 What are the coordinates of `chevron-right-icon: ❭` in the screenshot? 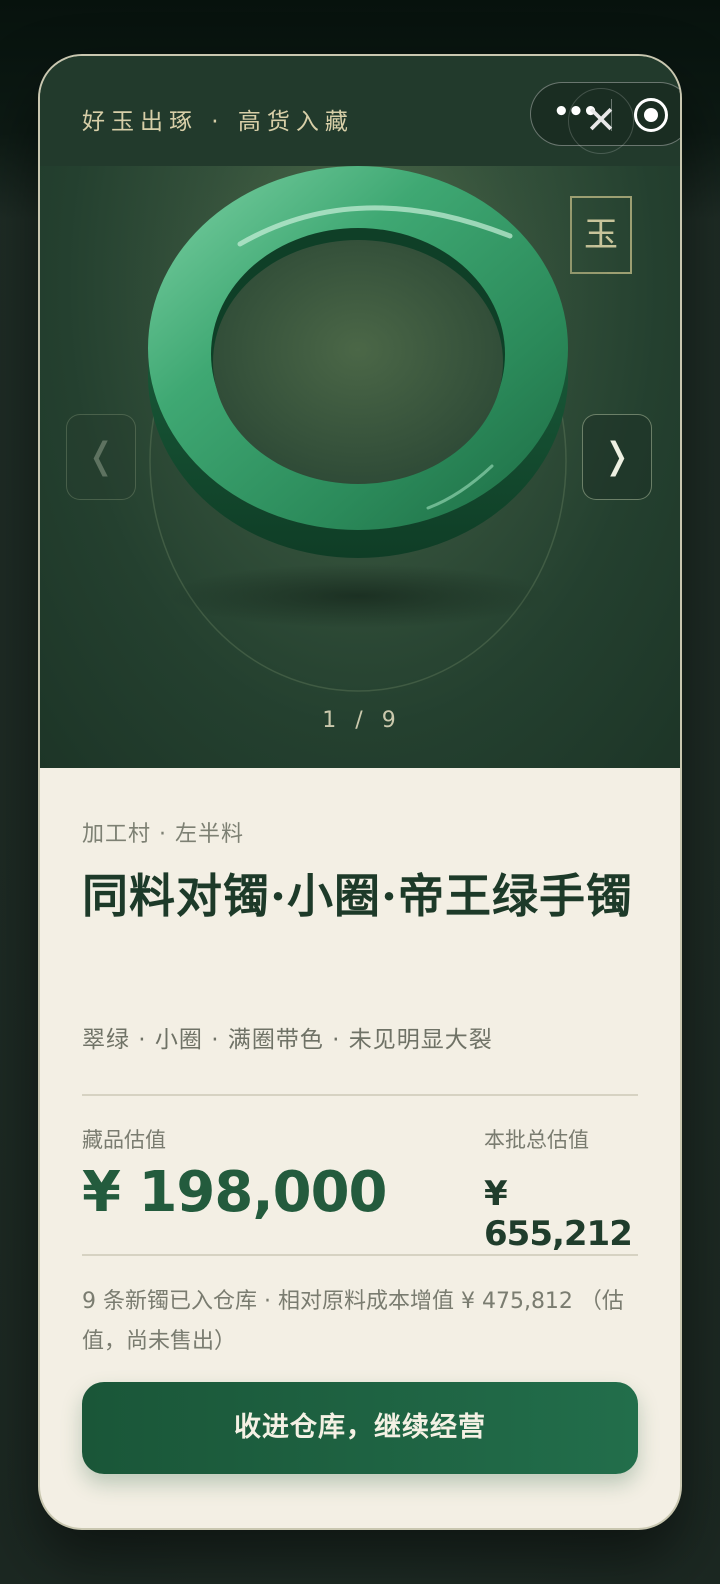 It's located at (617, 456).